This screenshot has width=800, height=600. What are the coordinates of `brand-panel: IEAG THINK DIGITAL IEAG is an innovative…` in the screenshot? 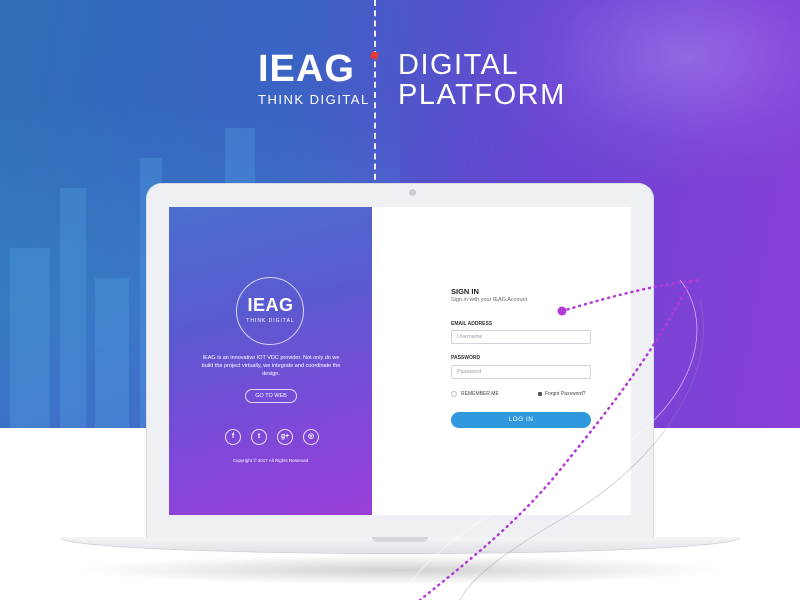 It's located at (270, 361).